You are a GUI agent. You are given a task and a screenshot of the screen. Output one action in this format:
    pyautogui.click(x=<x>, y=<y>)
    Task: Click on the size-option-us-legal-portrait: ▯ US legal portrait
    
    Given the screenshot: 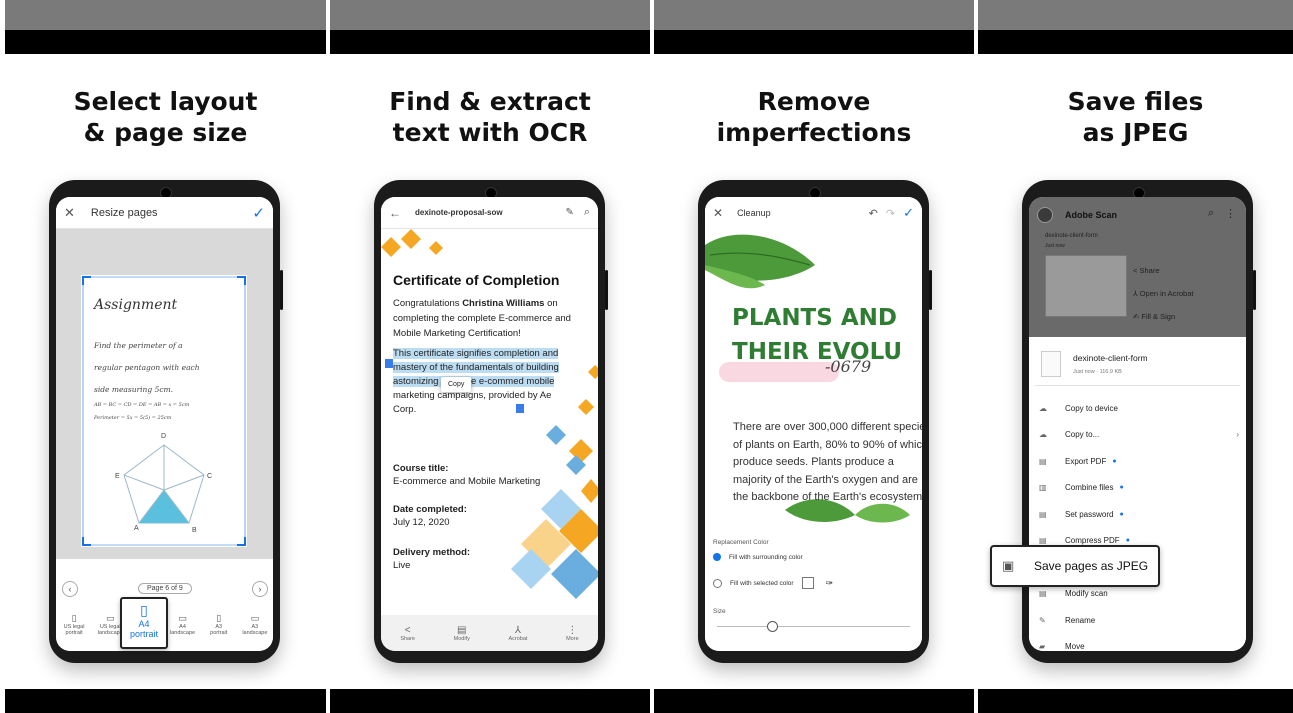 What is the action you would take?
    pyautogui.click(x=74, y=624)
    